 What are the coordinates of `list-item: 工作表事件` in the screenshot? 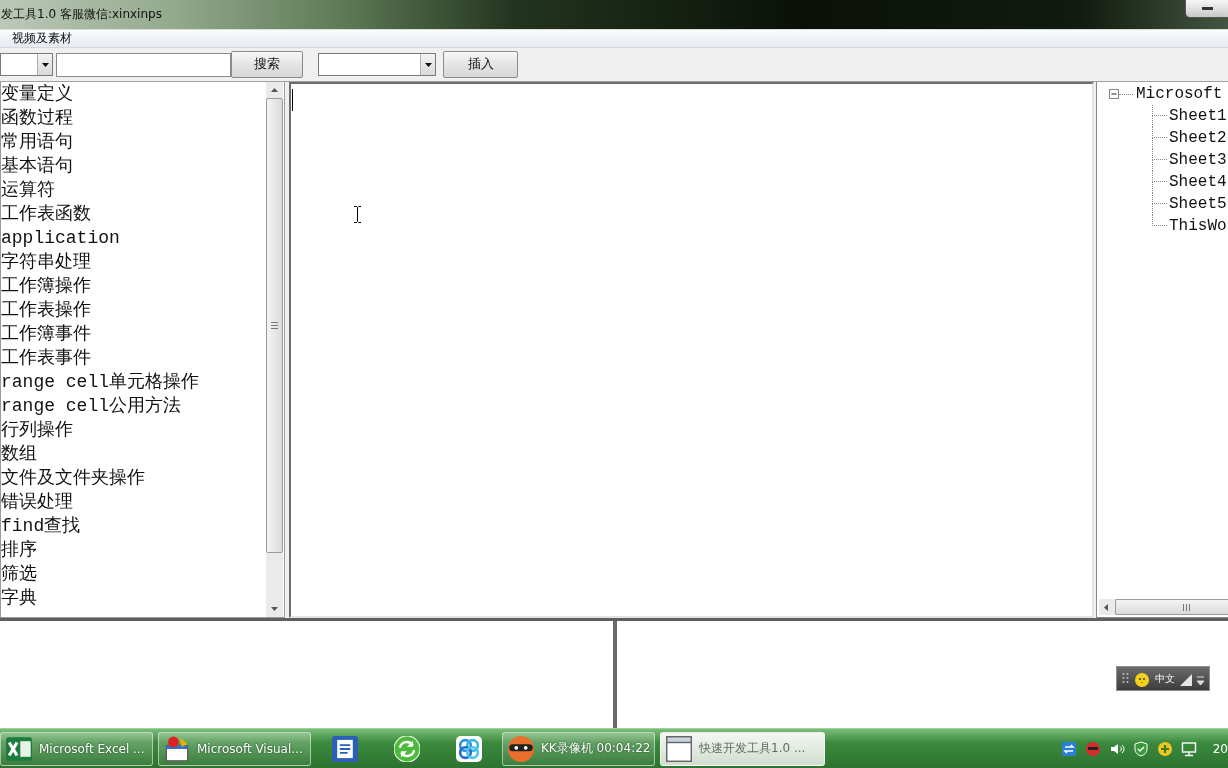 It's located at (47, 358).